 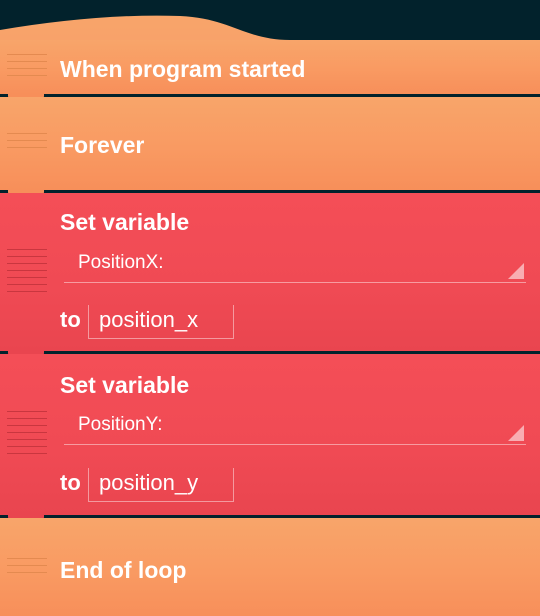 I want to click on value-input: position_x, so click(x=161, y=322).